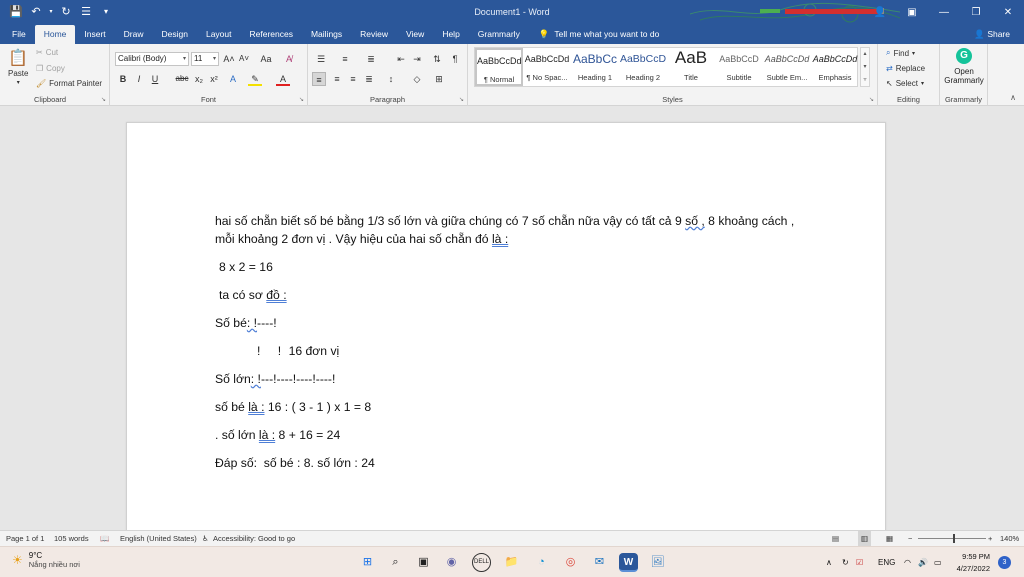  I want to click on page-count: Page 1 of 1, so click(25, 539).